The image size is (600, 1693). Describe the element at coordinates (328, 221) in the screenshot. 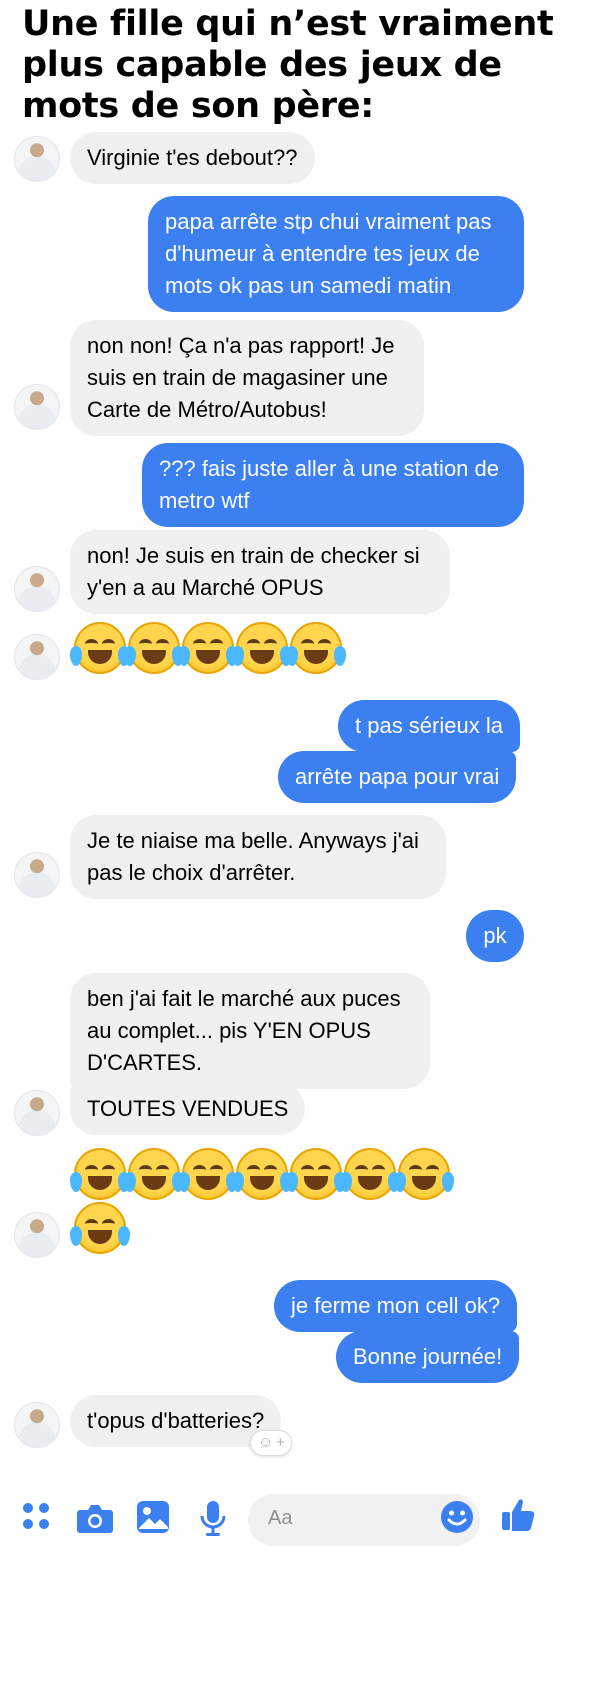

I see `message-line: papa arrête stp chui vraiment pas` at that location.